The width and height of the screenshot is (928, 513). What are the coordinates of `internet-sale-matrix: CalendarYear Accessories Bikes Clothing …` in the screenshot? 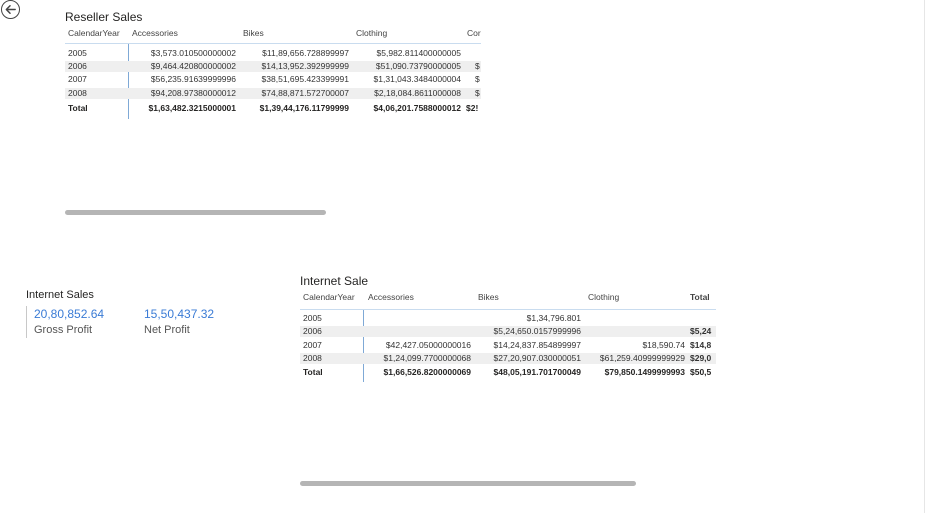 It's located at (508, 336).